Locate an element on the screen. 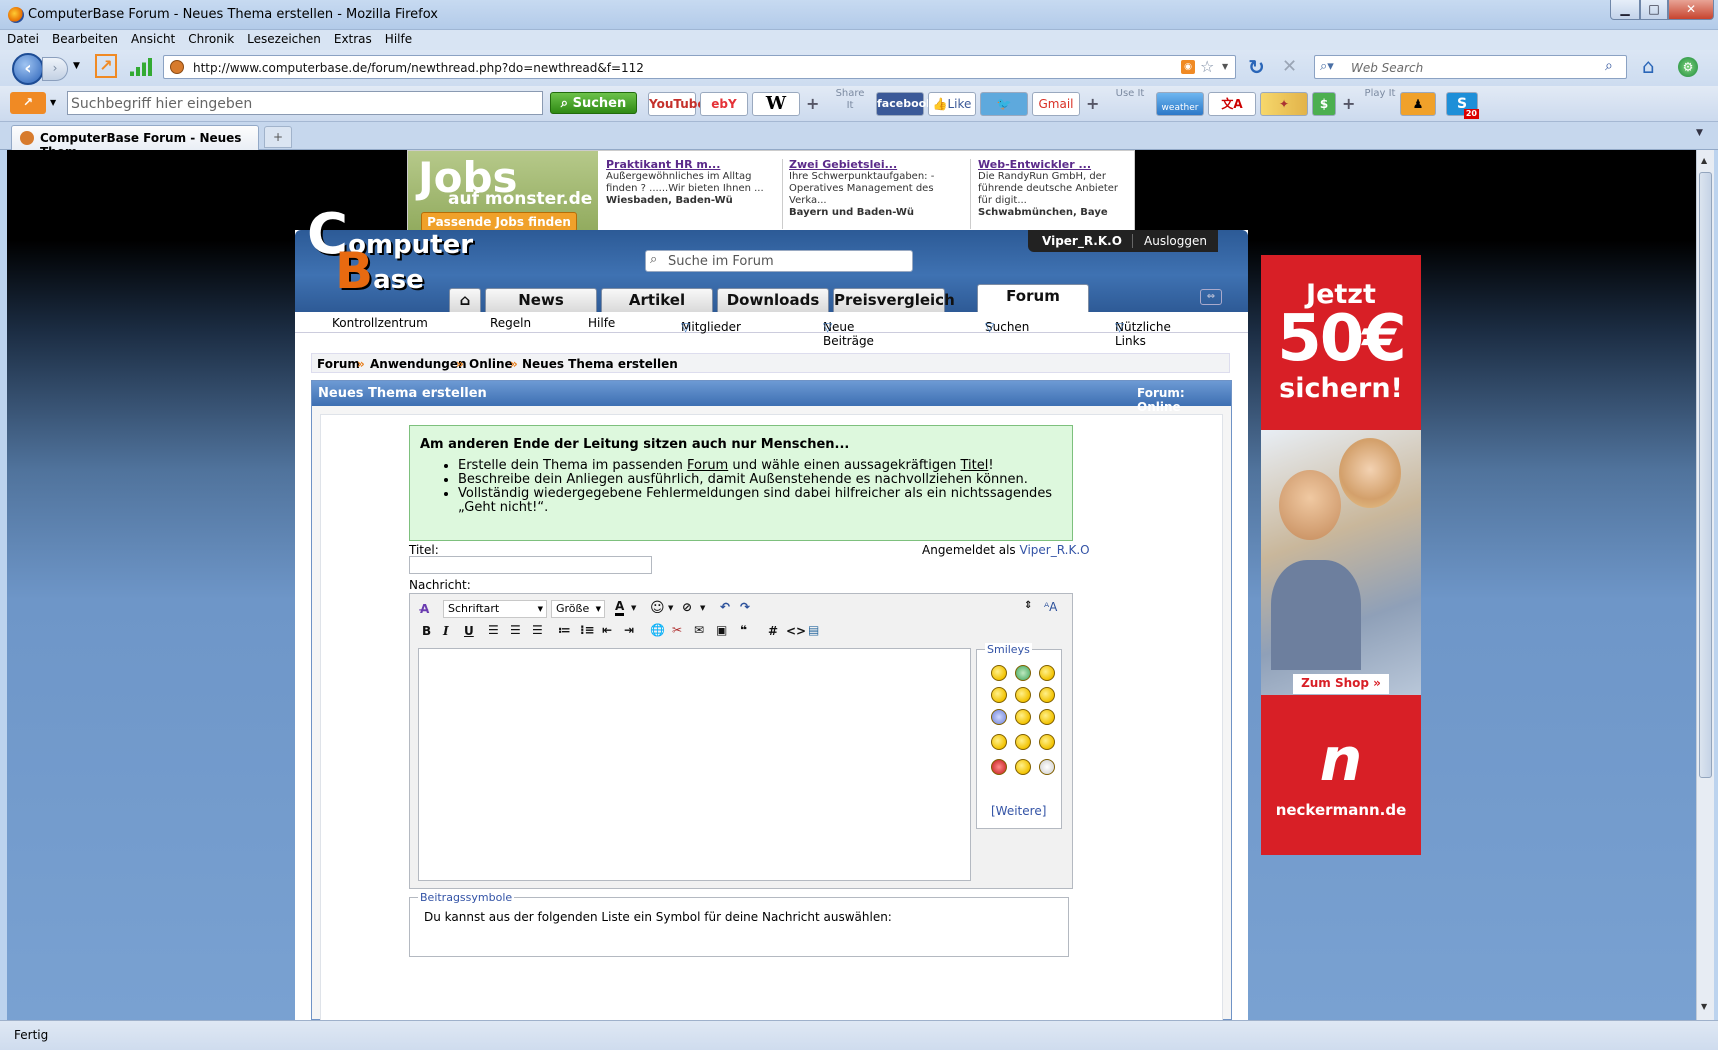  bookmark-star-icon: ☆ is located at coordinates (1207, 66).